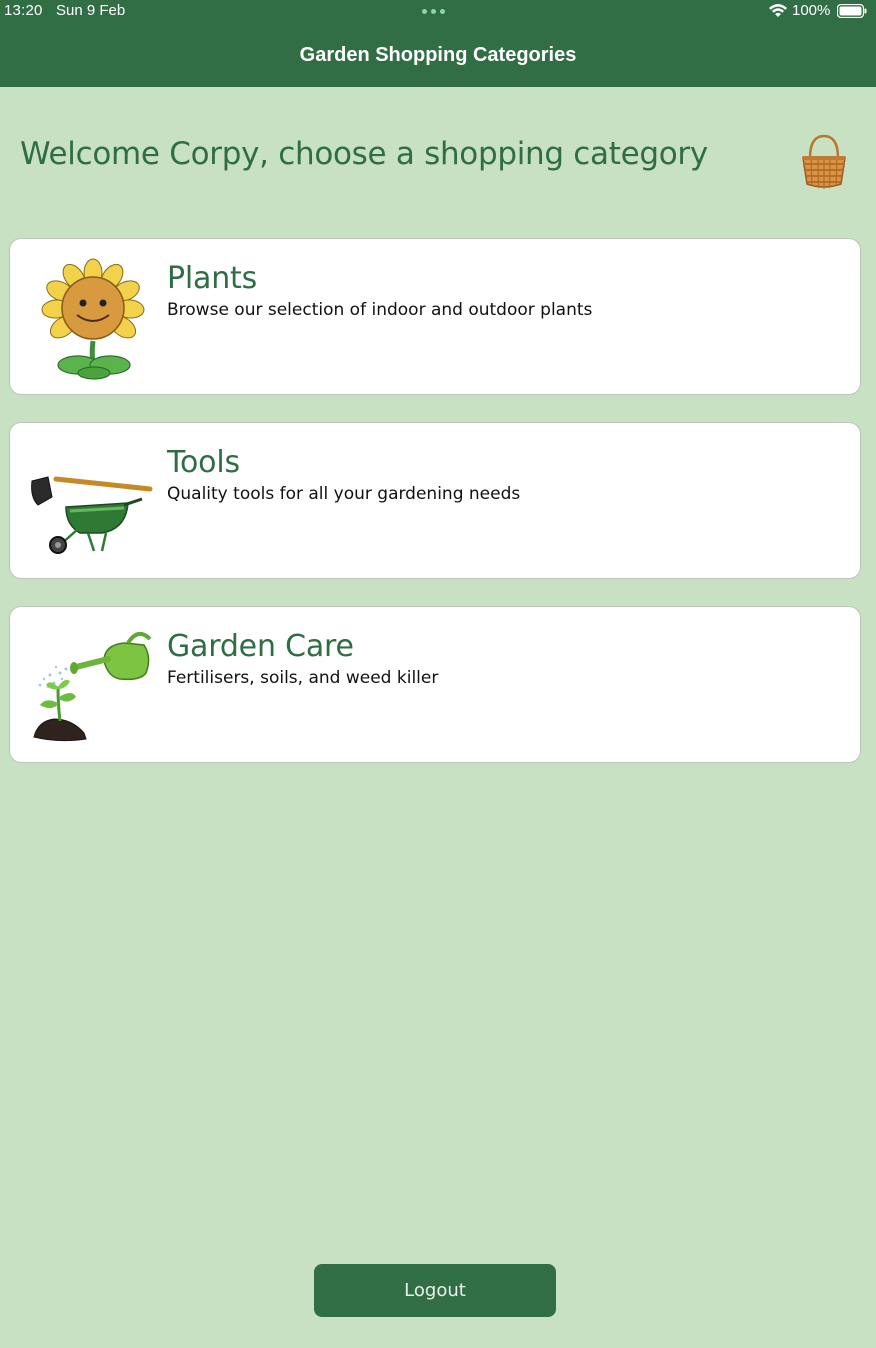  I want to click on wifi-icon, so click(778, 10).